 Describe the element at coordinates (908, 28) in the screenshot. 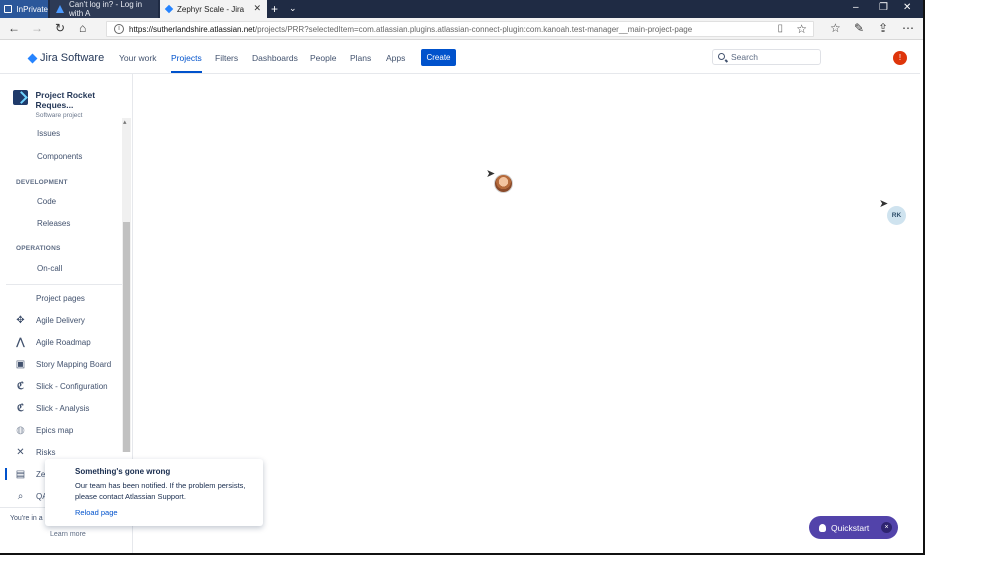

I see `more-icon: ⋯` at that location.